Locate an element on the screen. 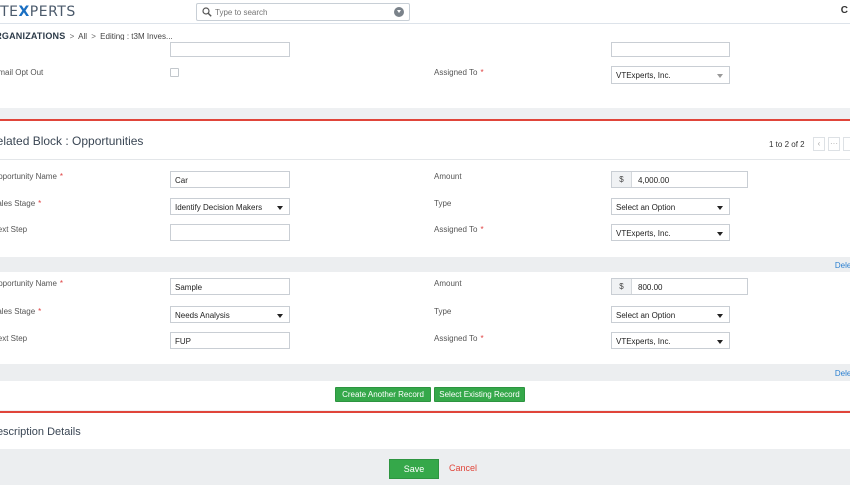  description-section: Description Details is located at coordinates (425, 431).